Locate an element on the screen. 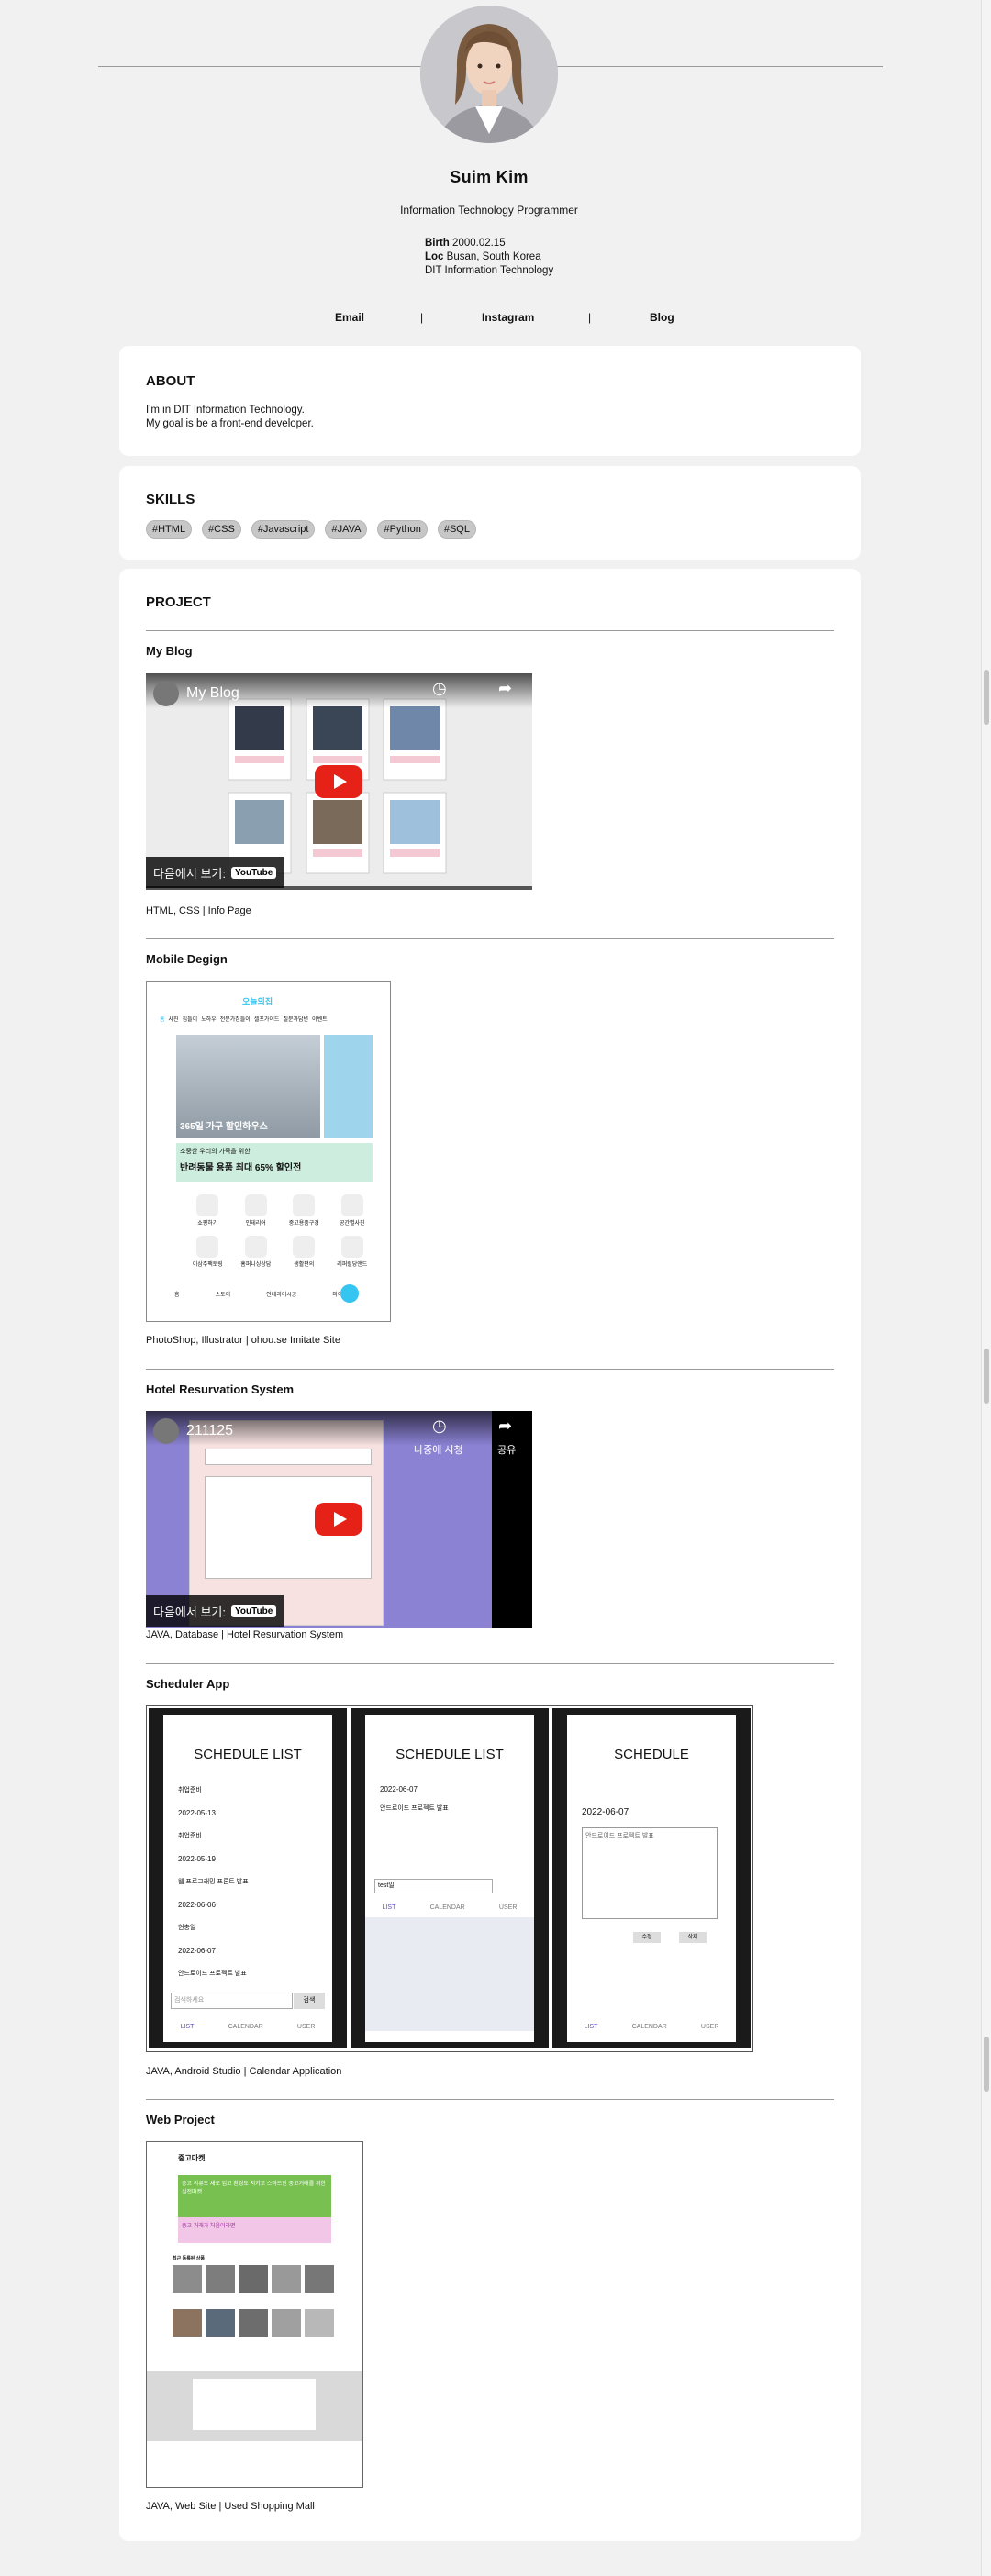 The width and height of the screenshot is (991, 2576). youtube-logo-icon: YouTube is located at coordinates (253, 872).